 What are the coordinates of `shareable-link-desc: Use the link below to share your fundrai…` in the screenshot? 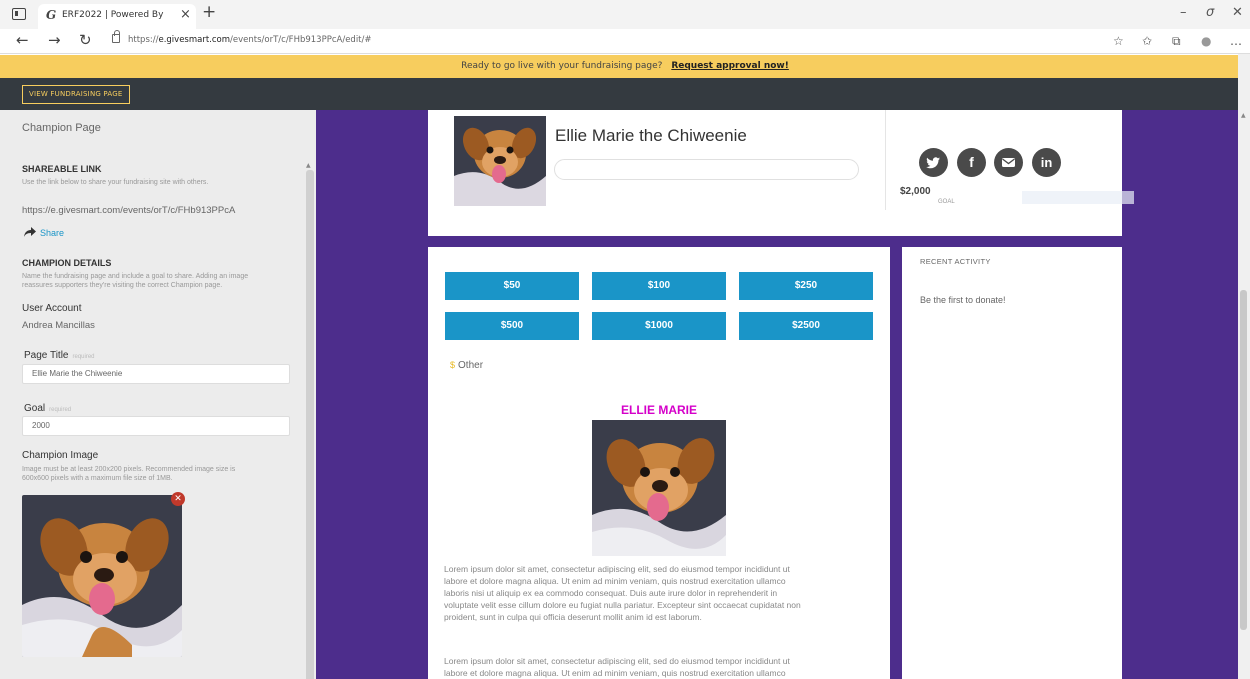 It's located at (115, 182).